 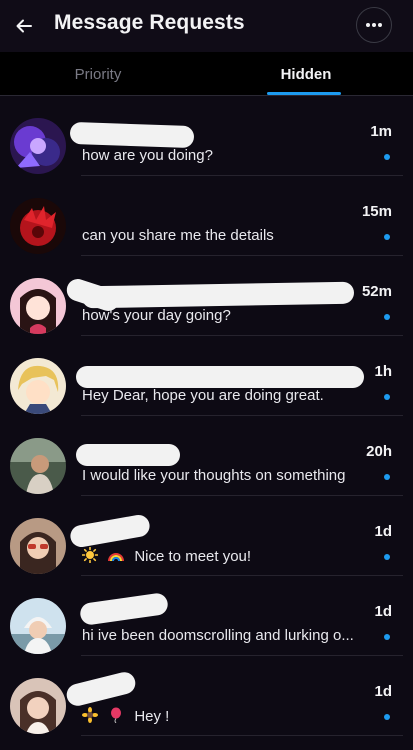 I want to click on message-request-row: 52m how's your day going?, so click(x=206, y=296).